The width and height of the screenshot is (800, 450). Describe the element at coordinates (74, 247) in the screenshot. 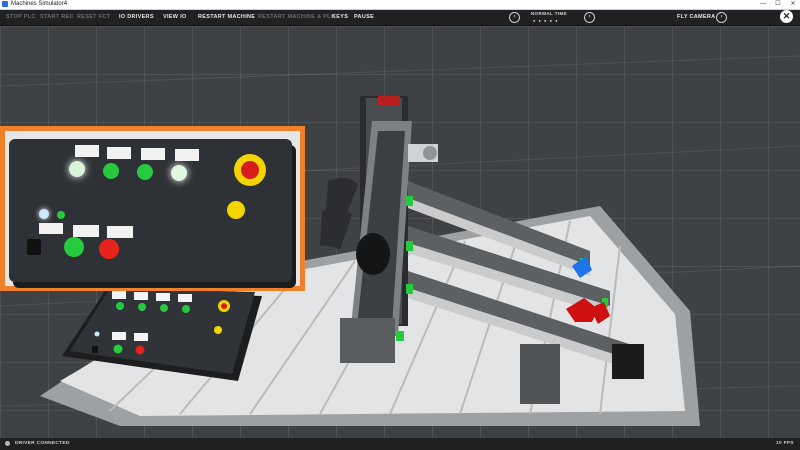

I see `start-button` at that location.